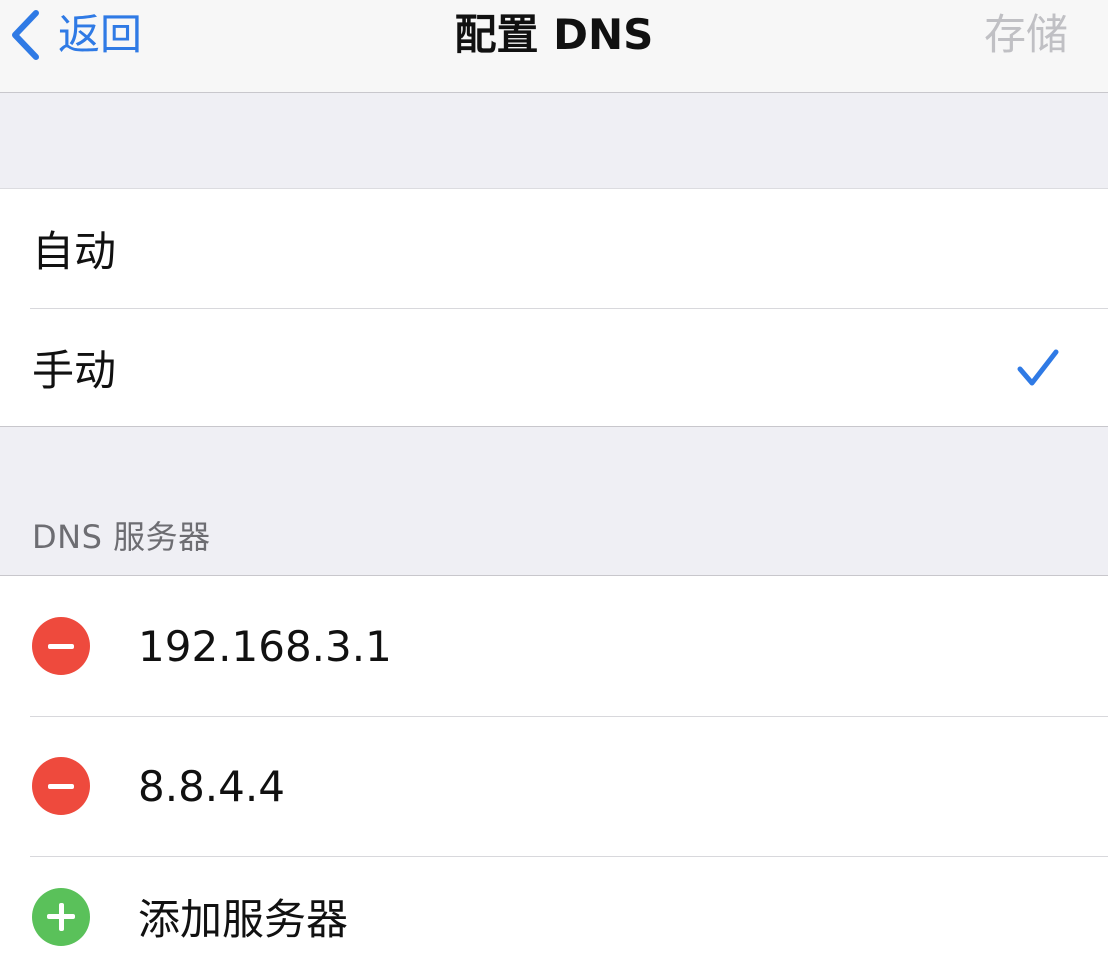 The width and height of the screenshot is (1108, 976). I want to click on option-automatic-label: 自动, so click(74, 251).